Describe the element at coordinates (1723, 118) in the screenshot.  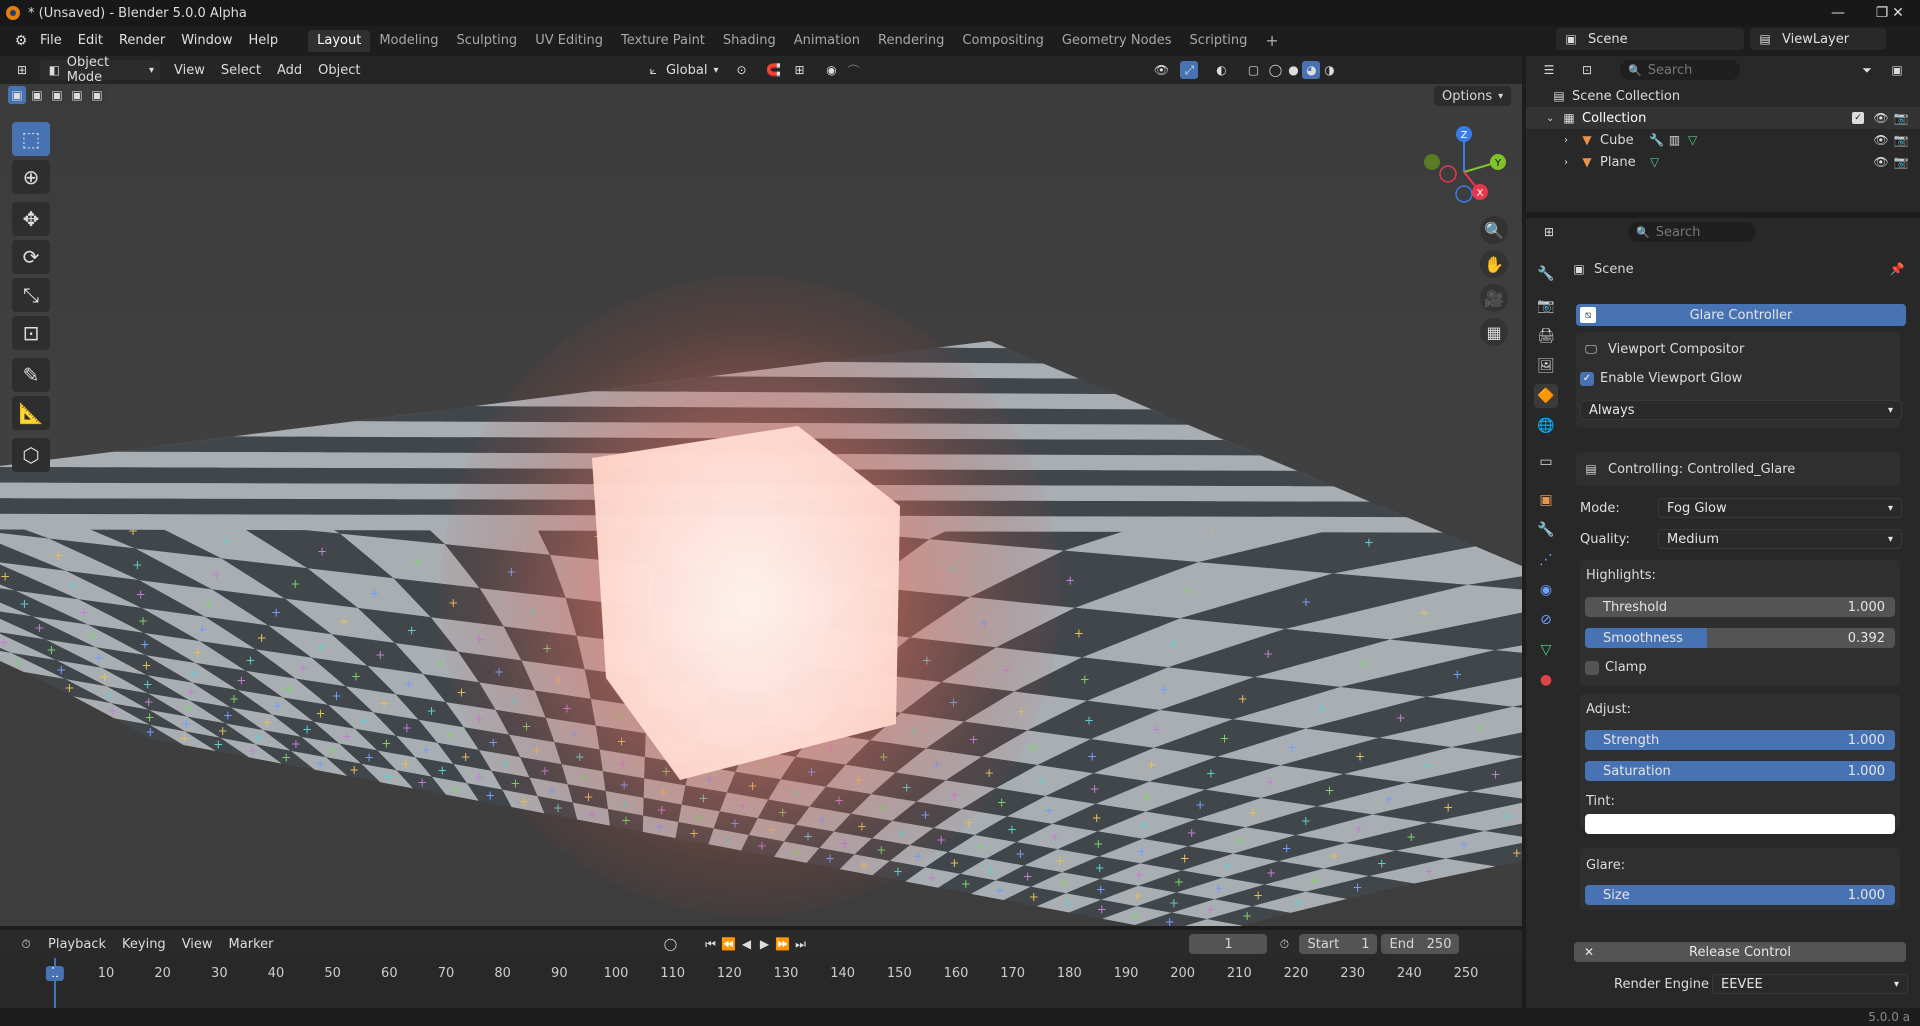
I see `collection-row: ⌄ ▦ Collection ✓ 👁 📷` at that location.